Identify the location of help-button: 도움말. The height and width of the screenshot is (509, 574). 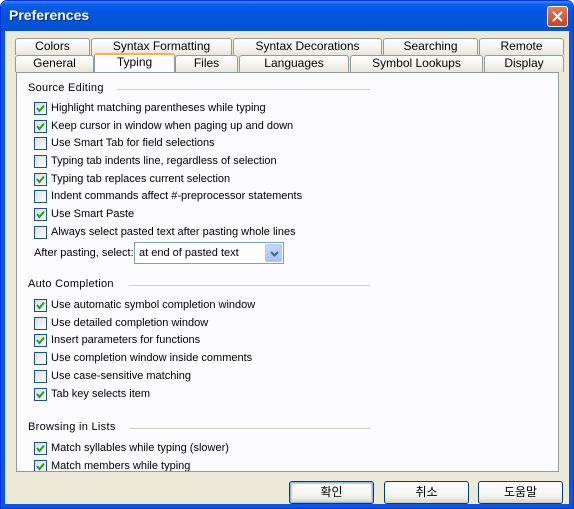
(520, 492).